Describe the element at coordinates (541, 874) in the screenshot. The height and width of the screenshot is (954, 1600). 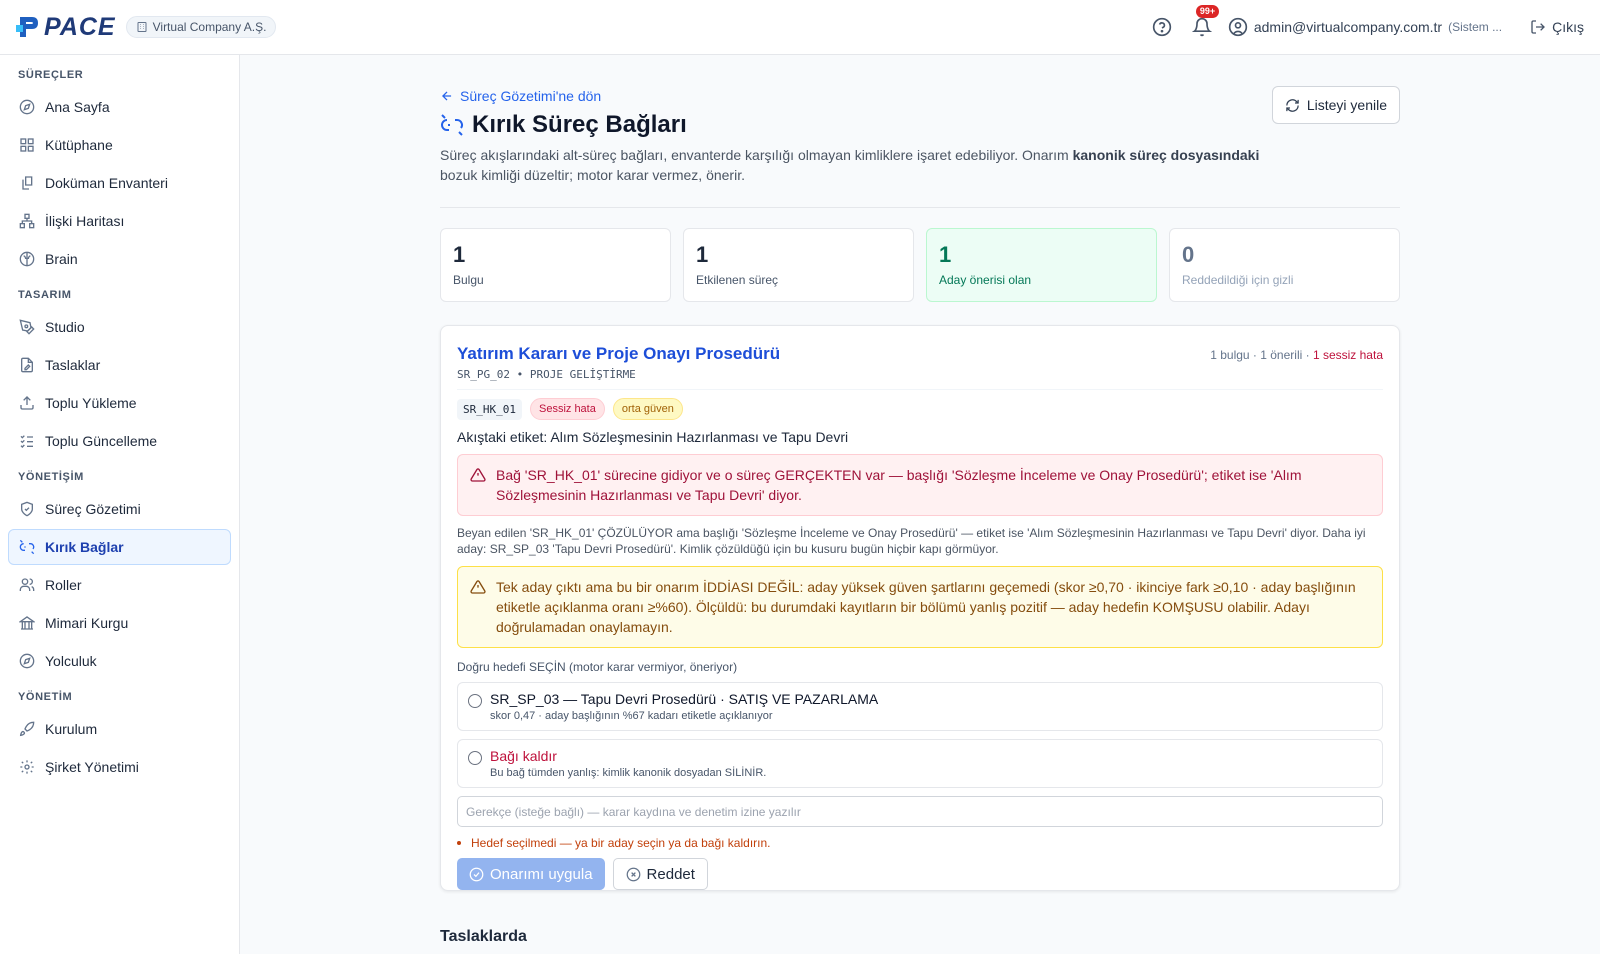
I see `apply-repair-label: Onarımı uygula` at that location.